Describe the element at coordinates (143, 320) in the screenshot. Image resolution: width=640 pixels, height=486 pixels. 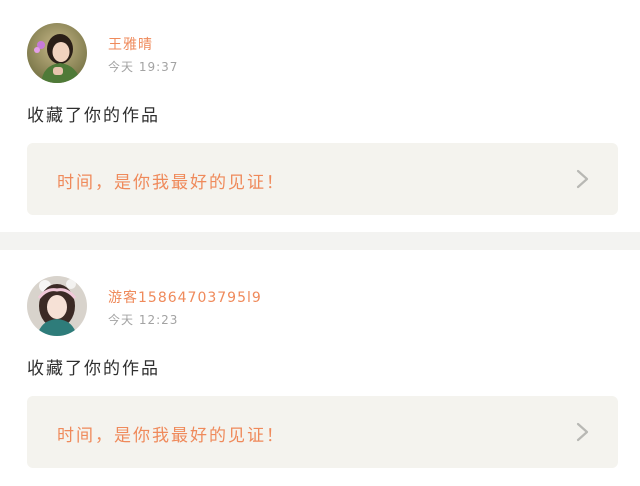
I see `timestamp: 今天 12:23` at that location.